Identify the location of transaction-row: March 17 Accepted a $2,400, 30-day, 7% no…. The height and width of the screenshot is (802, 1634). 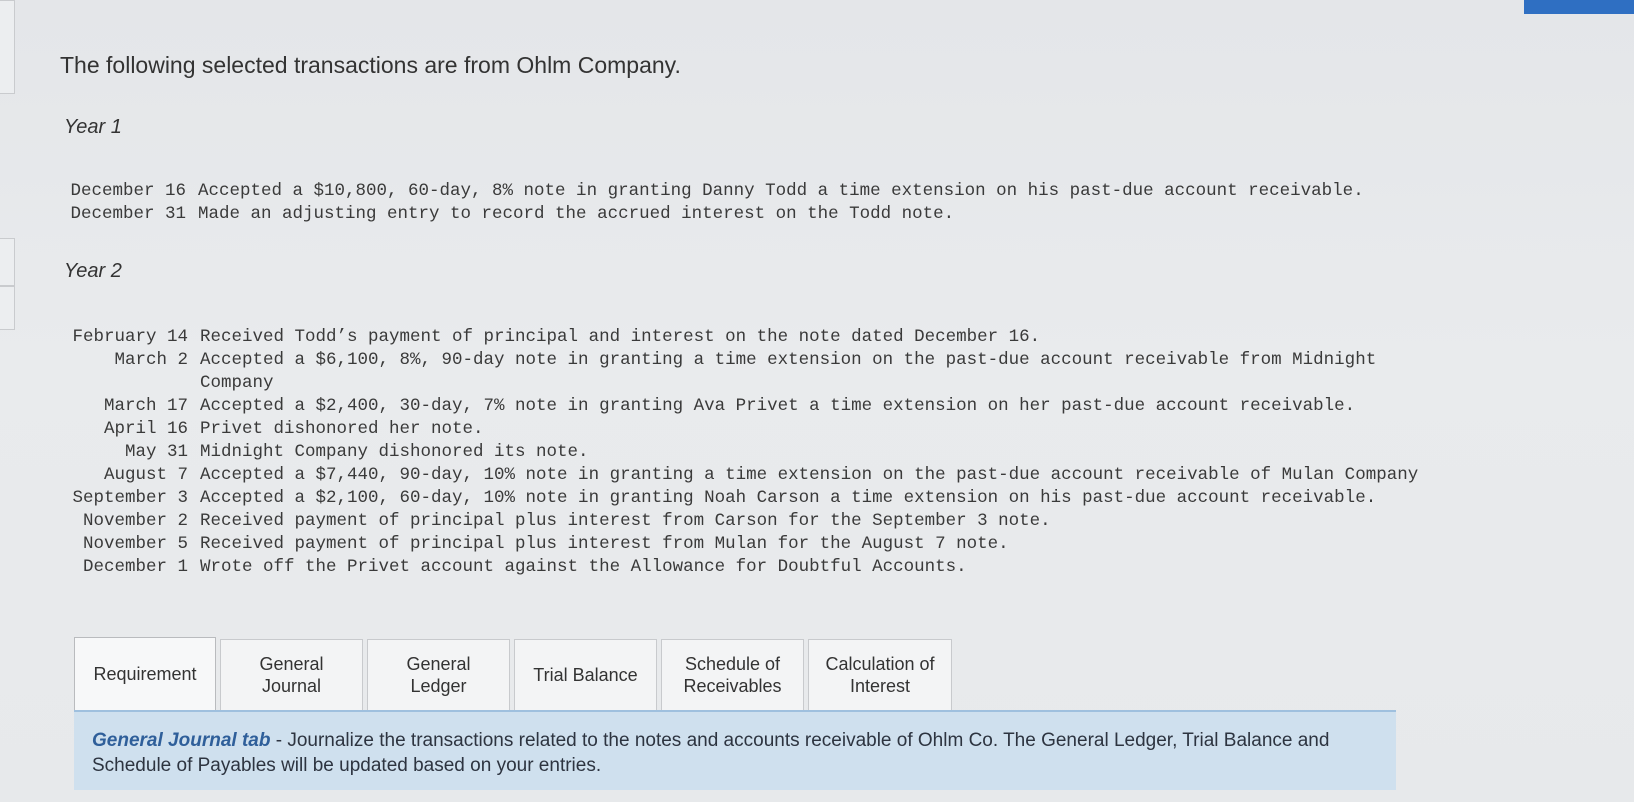
(740, 406).